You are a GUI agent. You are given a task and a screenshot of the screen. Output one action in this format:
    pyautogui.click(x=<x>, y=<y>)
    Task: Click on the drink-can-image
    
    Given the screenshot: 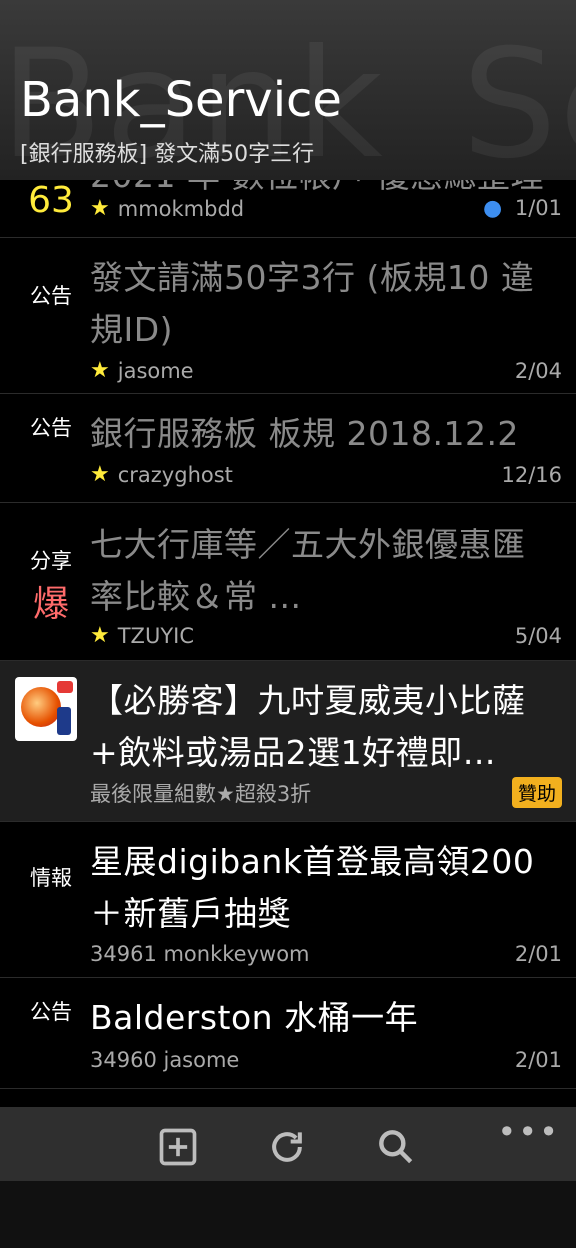 What is the action you would take?
    pyautogui.click(x=64, y=721)
    